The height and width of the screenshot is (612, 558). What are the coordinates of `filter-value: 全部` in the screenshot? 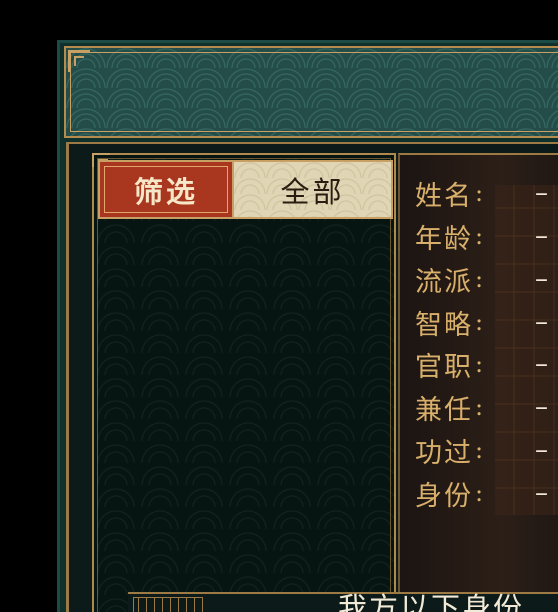 It's located at (312, 191).